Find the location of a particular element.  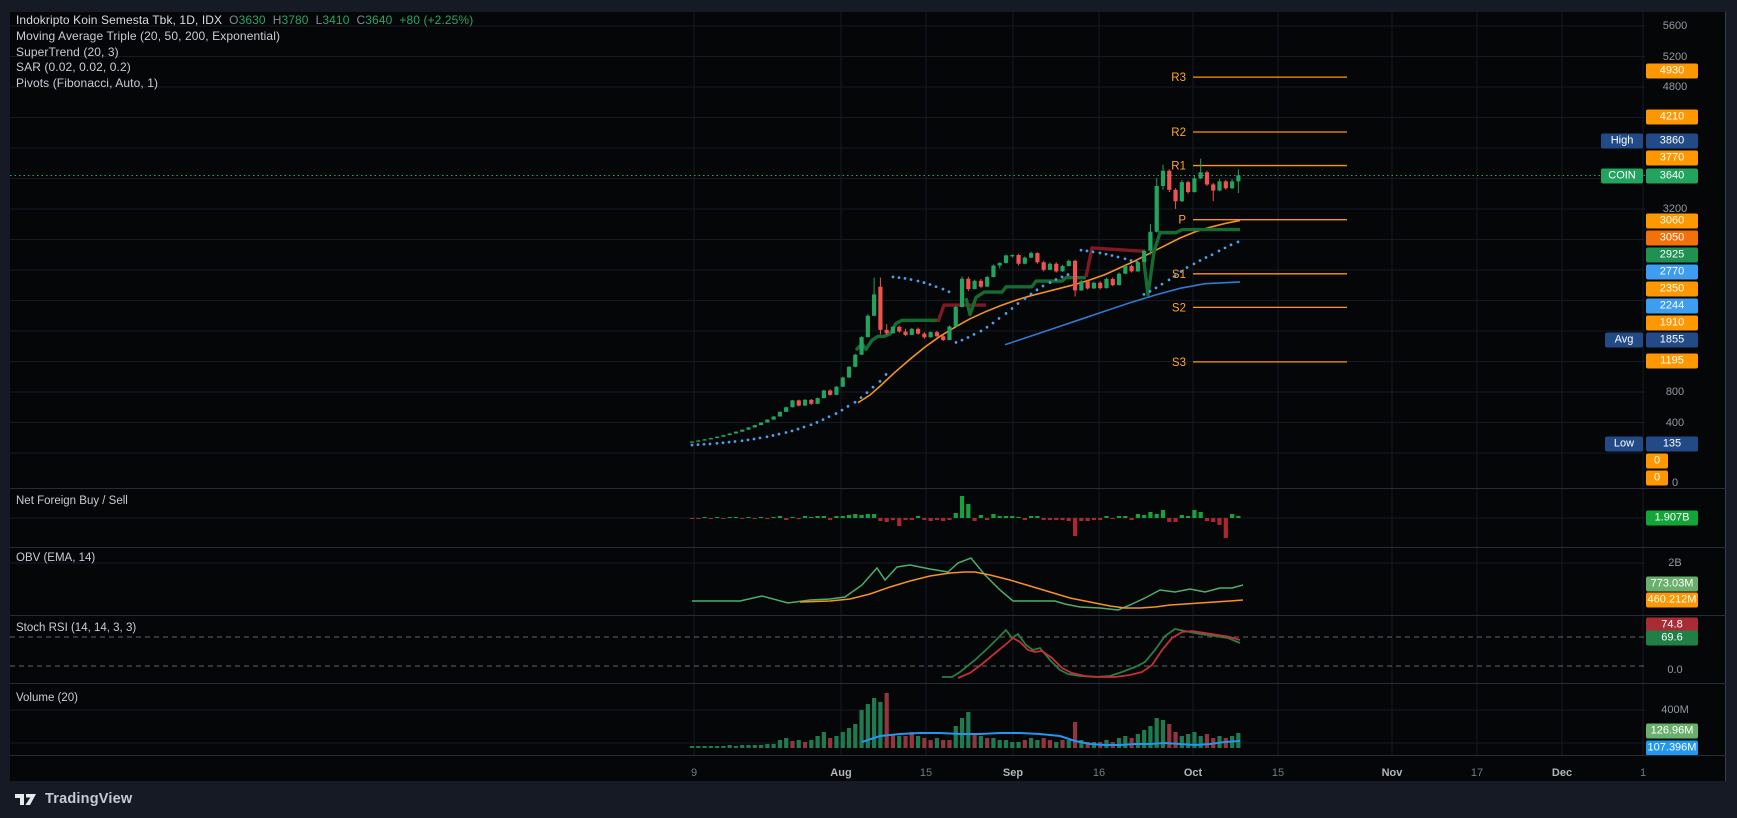

time-tick-Dec: Dec is located at coordinates (1562, 773).